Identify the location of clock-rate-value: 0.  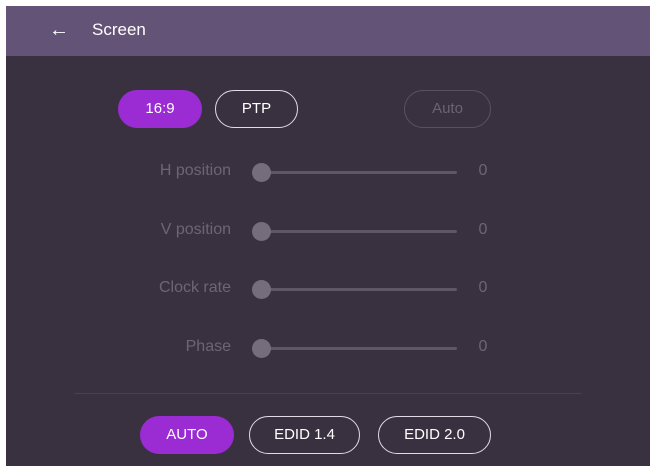
(483, 287).